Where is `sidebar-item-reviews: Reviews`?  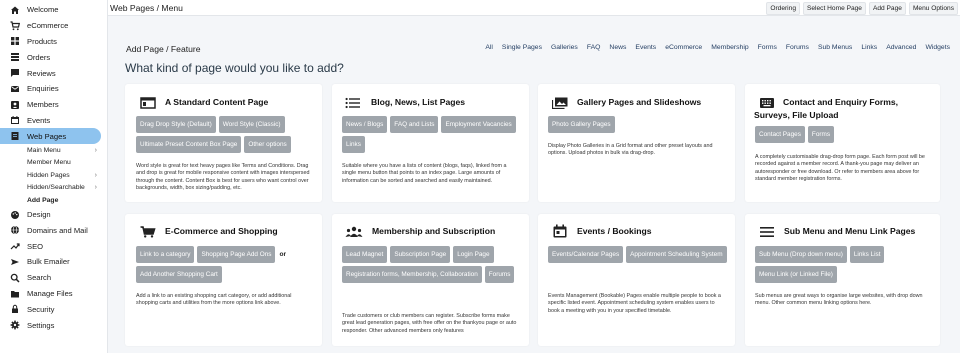 sidebar-item-reviews: Reviews is located at coordinates (53, 73).